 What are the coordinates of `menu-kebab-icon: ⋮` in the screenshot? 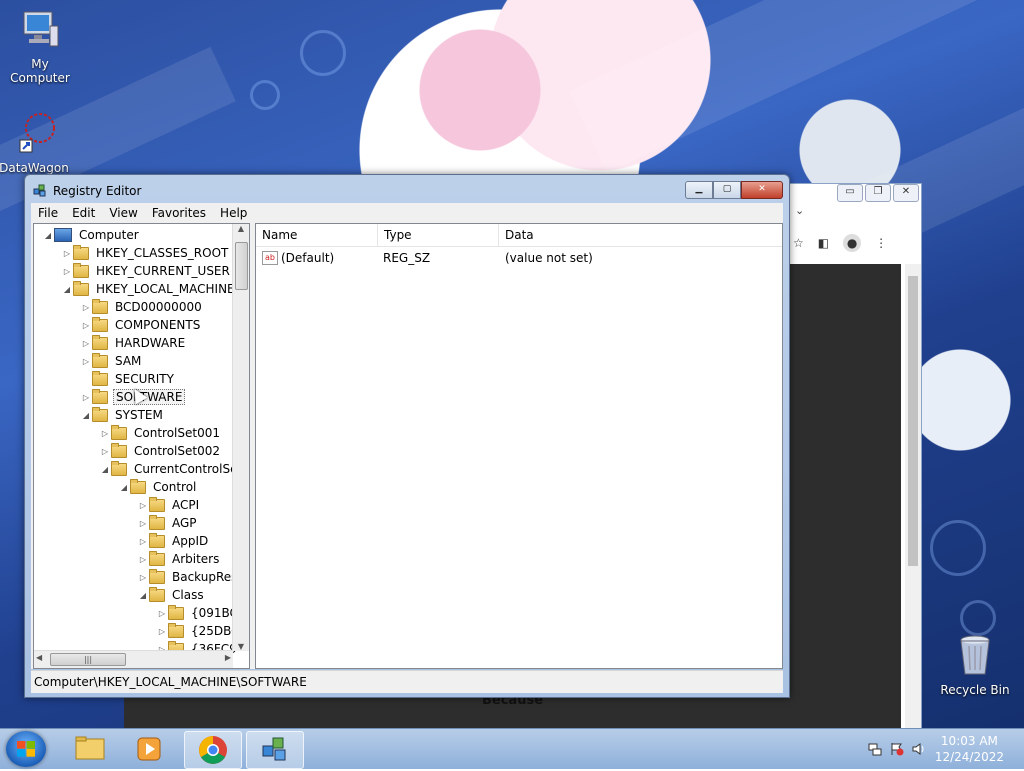 It's located at (881, 243).